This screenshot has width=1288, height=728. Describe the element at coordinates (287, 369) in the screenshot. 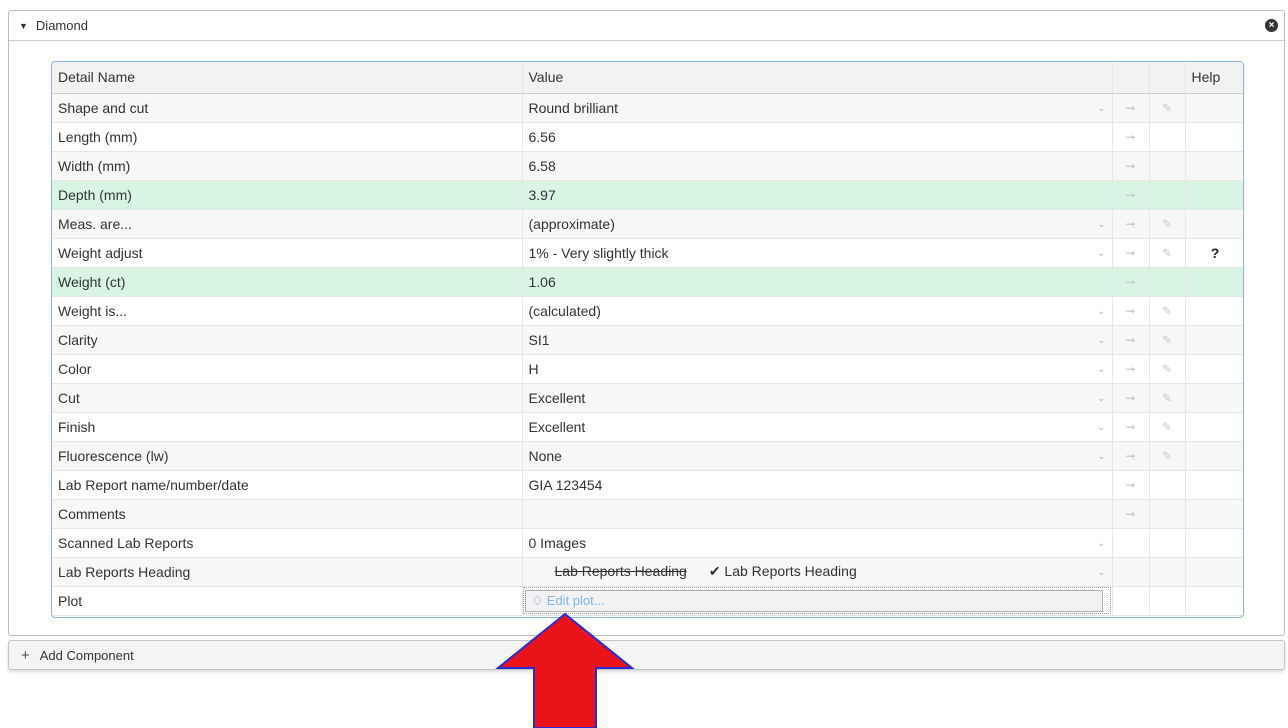

I see `row-name: Color` at that location.